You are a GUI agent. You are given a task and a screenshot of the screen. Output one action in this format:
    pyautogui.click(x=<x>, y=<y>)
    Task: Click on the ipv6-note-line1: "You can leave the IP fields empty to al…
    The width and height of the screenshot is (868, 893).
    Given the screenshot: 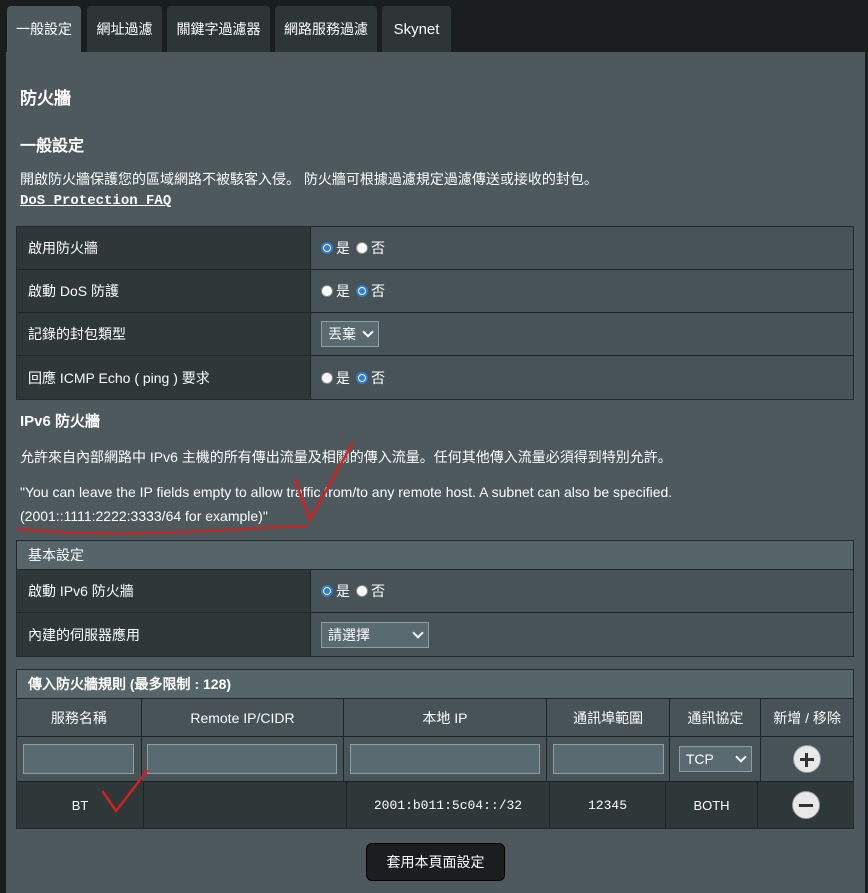 What is the action you would take?
    pyautogui.click(x=346, y=492)
    